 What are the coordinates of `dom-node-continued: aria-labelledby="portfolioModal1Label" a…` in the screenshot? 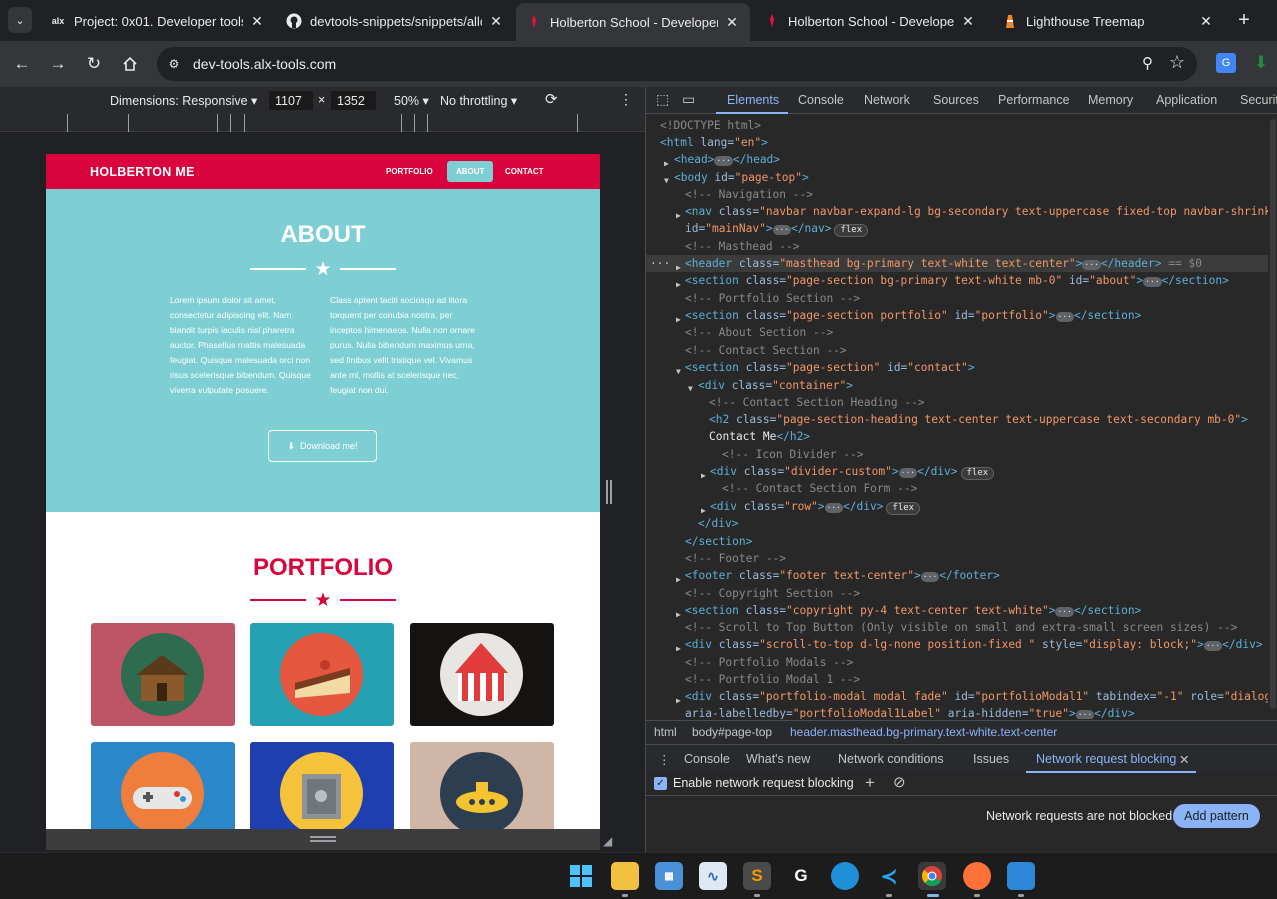 It's located at (910, 712).